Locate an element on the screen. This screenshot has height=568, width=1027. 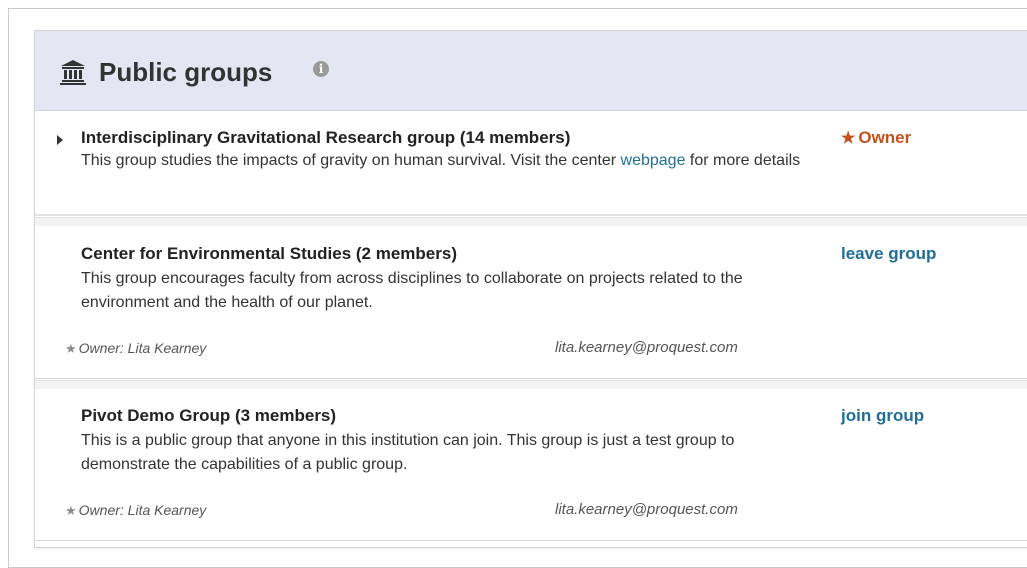
section-title: Public groups is located at coordinates (186, 72).